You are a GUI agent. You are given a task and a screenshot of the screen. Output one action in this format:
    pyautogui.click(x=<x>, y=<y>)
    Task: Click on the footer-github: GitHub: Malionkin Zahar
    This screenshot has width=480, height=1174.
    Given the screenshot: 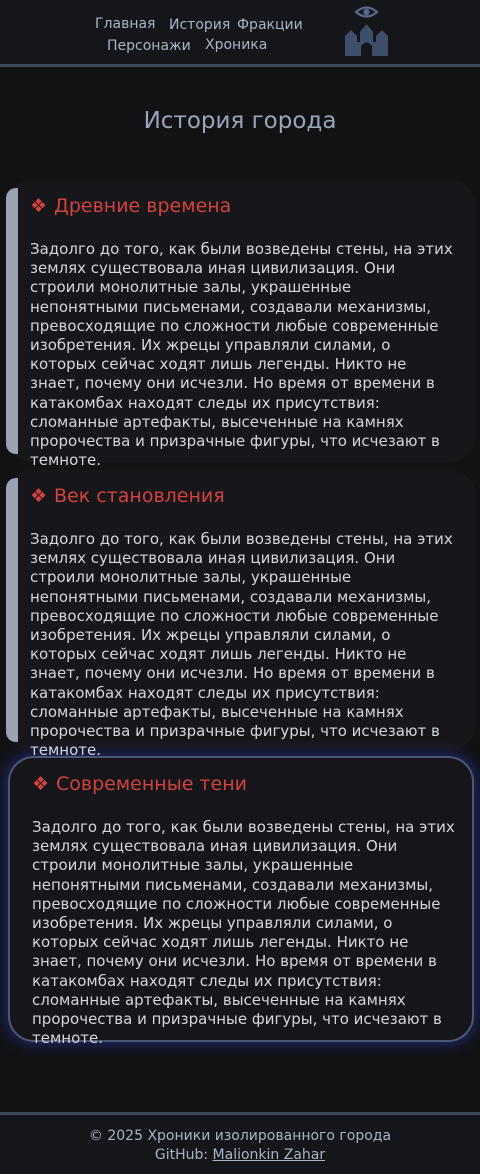 What is the action you would take?
    pyautogui.click(x=240, y=1155)
    